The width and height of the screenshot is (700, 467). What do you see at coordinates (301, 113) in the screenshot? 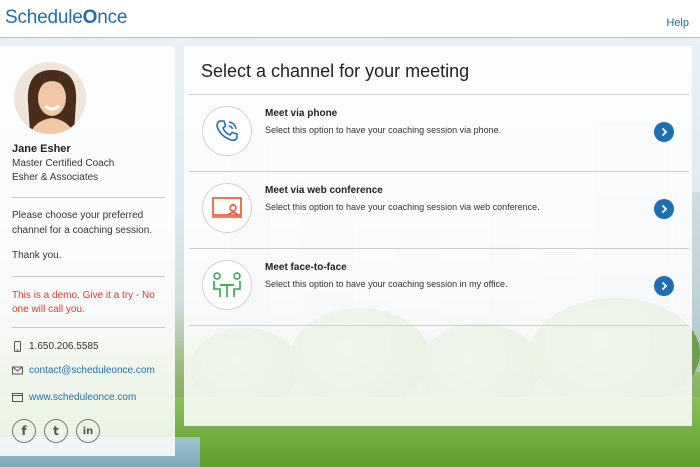
I see `option-title: Meet via phone` at bounding box center [301, 113].